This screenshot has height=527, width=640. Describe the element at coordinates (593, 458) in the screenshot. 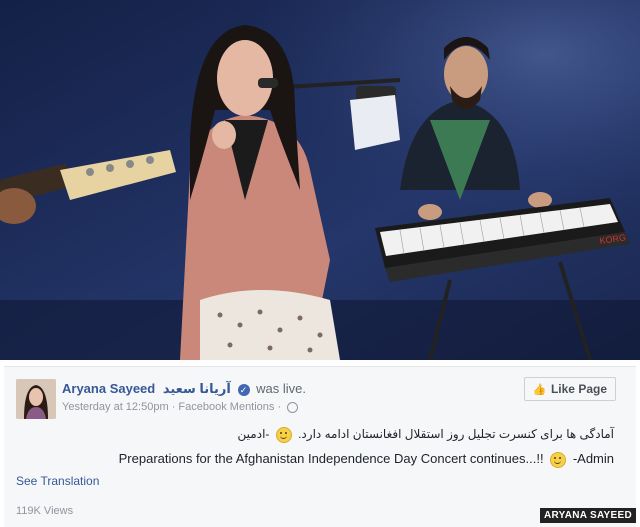

I see `post-text-en-suffix: -Admin` at that location.